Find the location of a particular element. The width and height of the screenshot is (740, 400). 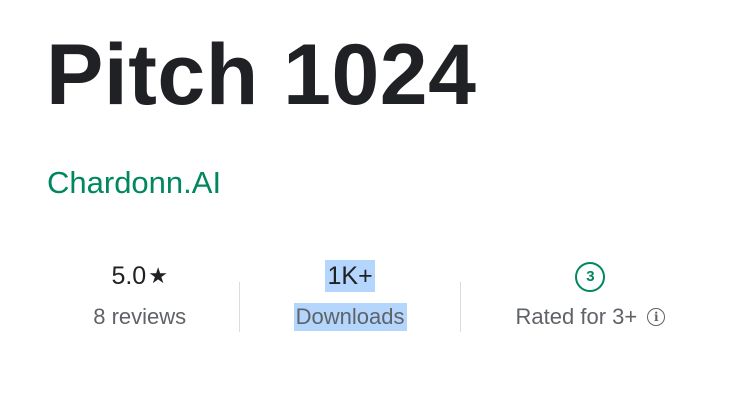

rating-value-row: 5.0 ★ is located at coordinates (139, 276).